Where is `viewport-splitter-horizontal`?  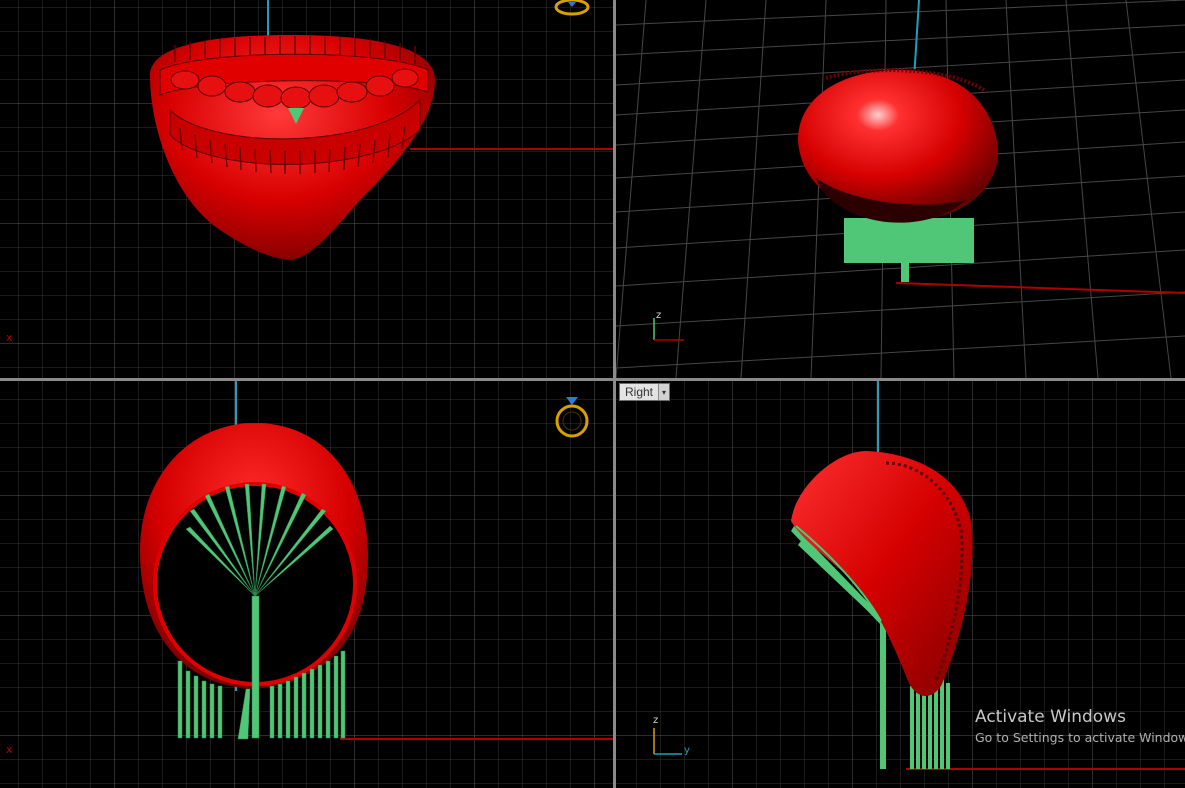
viewport-splitter-horizontal is located at coordinates (592, 379).